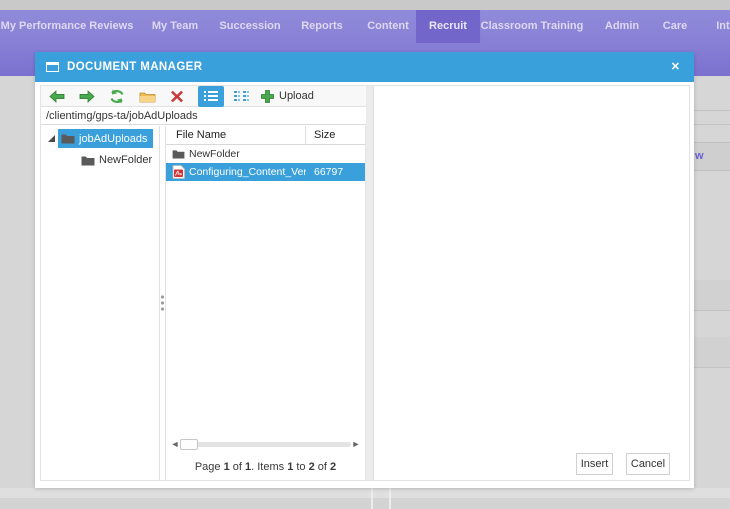 The image size is (730, 509). Describe the element at coordinates (57, 96) in the screenshot. I see `back-icon` at that location.